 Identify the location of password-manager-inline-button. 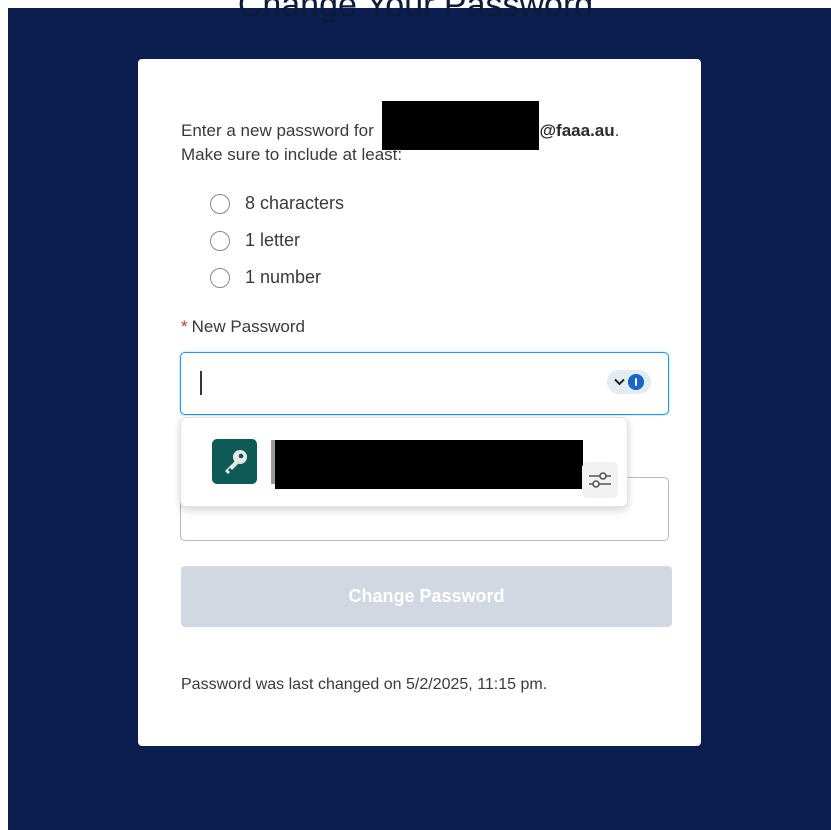
(629, 382).